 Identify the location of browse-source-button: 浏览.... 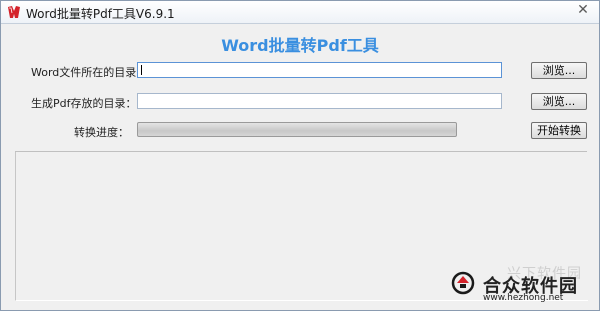
(559, 70).